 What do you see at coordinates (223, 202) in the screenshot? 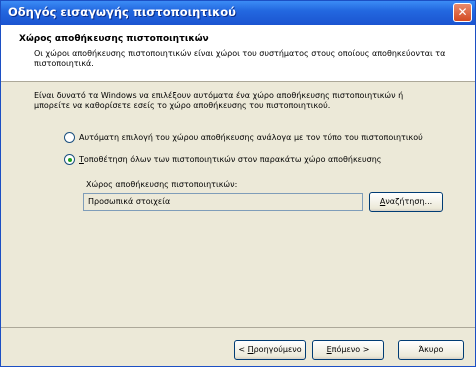
I see `certificate-store-field: Προσωπικά στοιχεία` at bounding box center [223, 202].